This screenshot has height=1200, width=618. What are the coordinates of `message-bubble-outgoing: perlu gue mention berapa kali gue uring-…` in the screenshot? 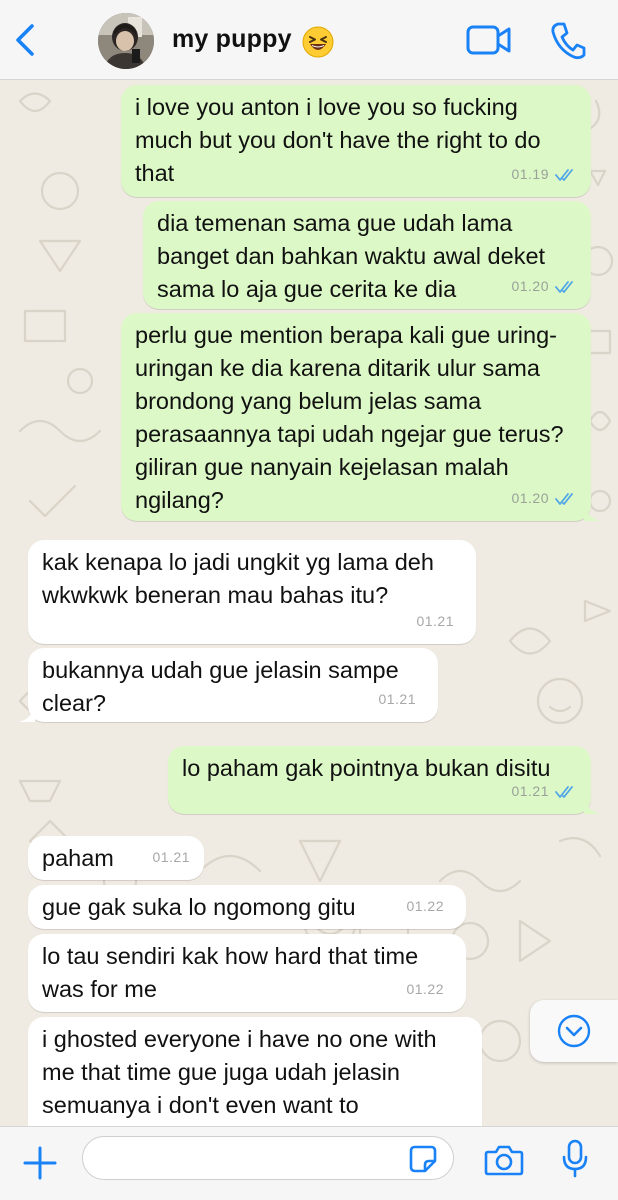 It's located at (360, 417).